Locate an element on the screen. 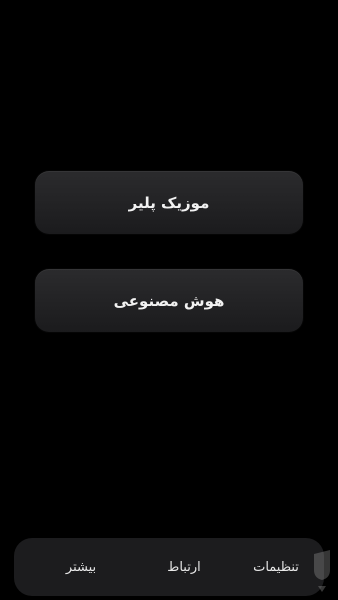 The image size is (338, 600). bottom-navigation-bar: بیشتر ارتباط تنظیمات is located at coordinates (169, 567).